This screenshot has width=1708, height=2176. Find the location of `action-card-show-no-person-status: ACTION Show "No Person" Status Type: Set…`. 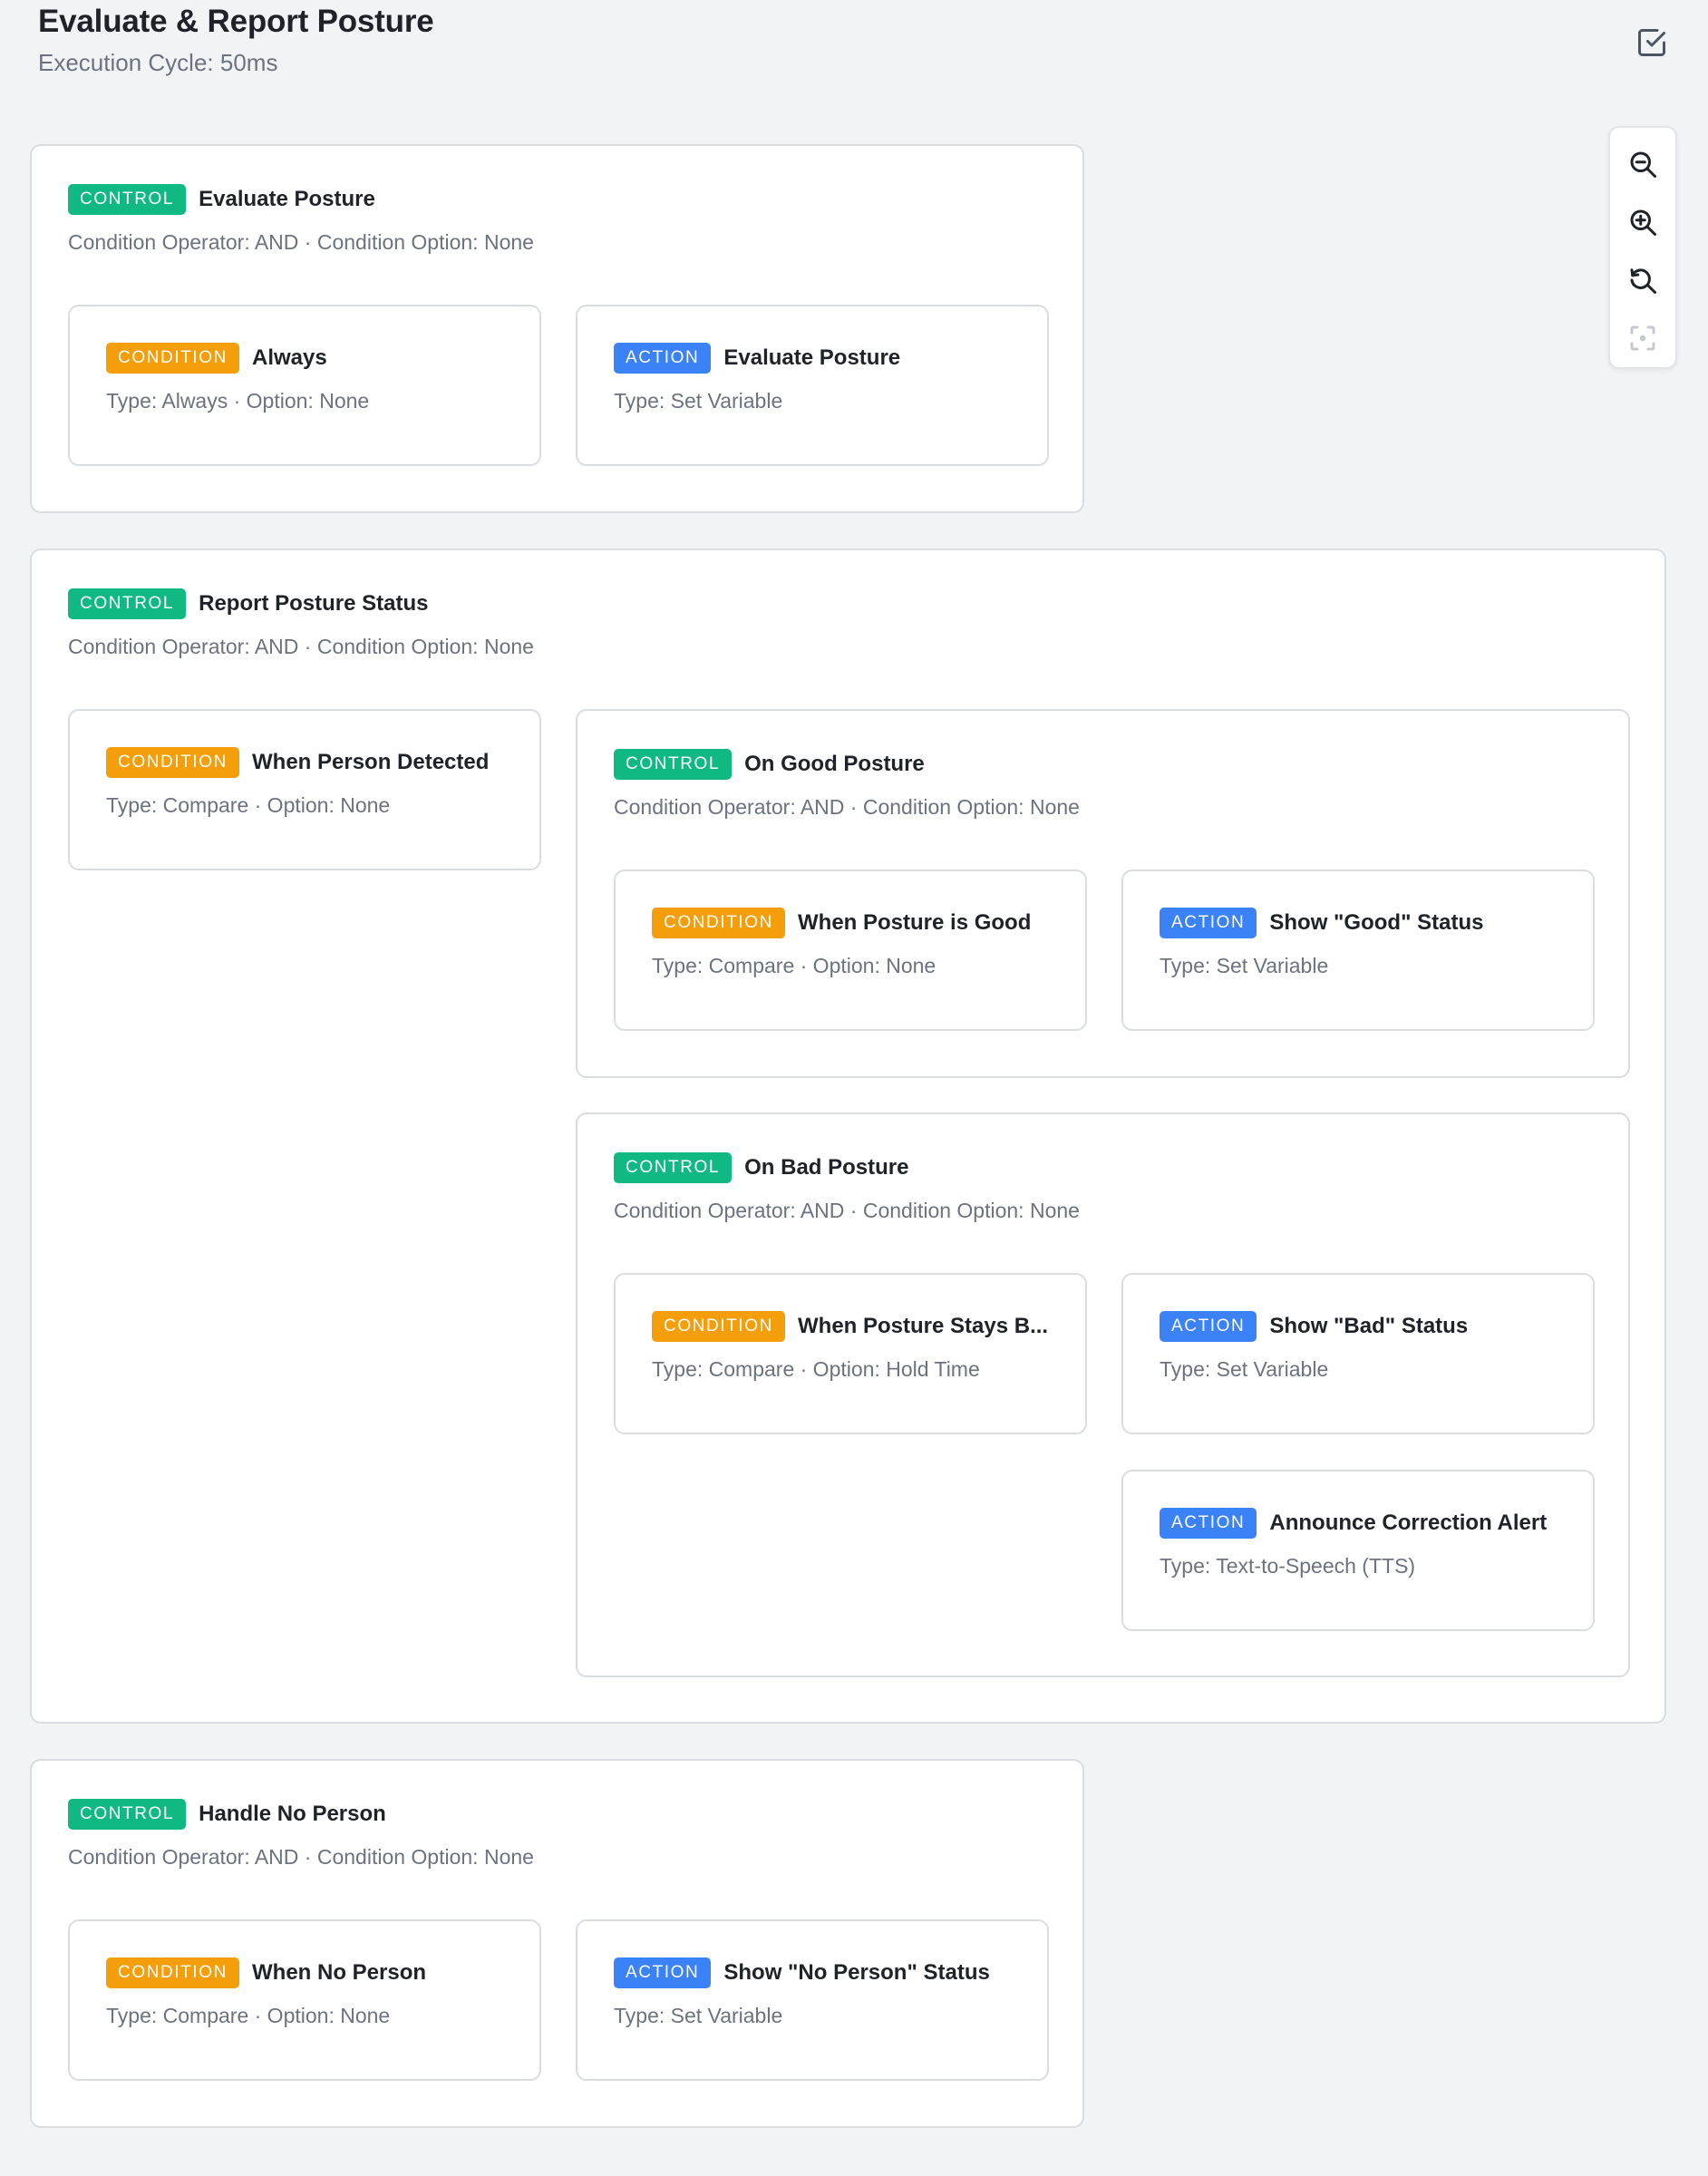

action-card-show-no-person-status: ACTION Show "No Person" Status Type: Set… is located at coordinates (812, 2000).